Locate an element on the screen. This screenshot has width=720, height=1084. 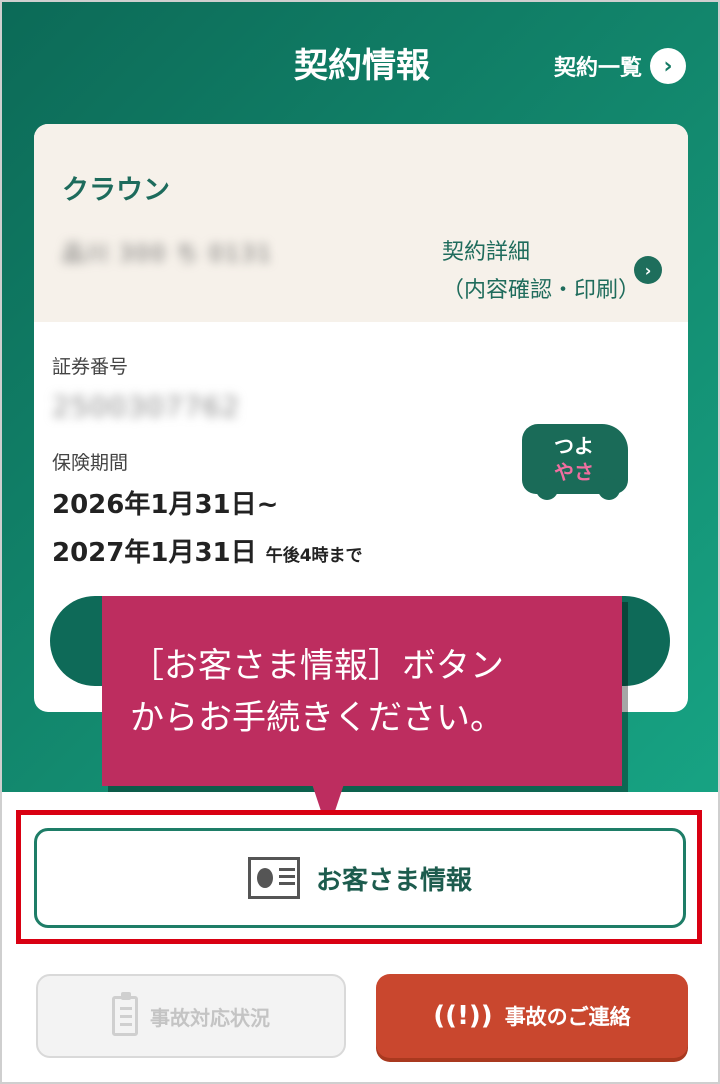
callout-text: ［お客さま情報］ボタン からお手続きください。 is located at coordinates (317, 692).